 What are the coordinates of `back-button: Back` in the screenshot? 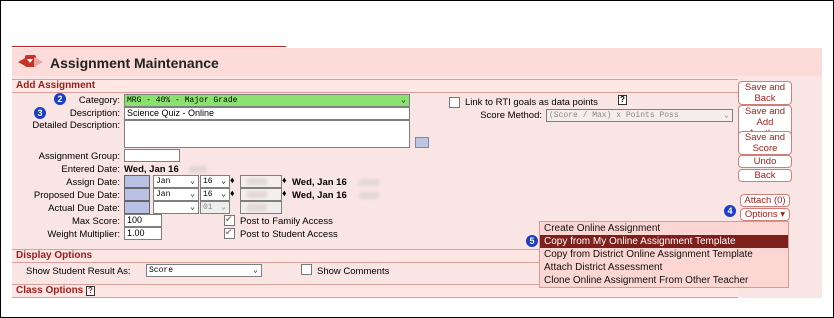 It's located at (765, 175).